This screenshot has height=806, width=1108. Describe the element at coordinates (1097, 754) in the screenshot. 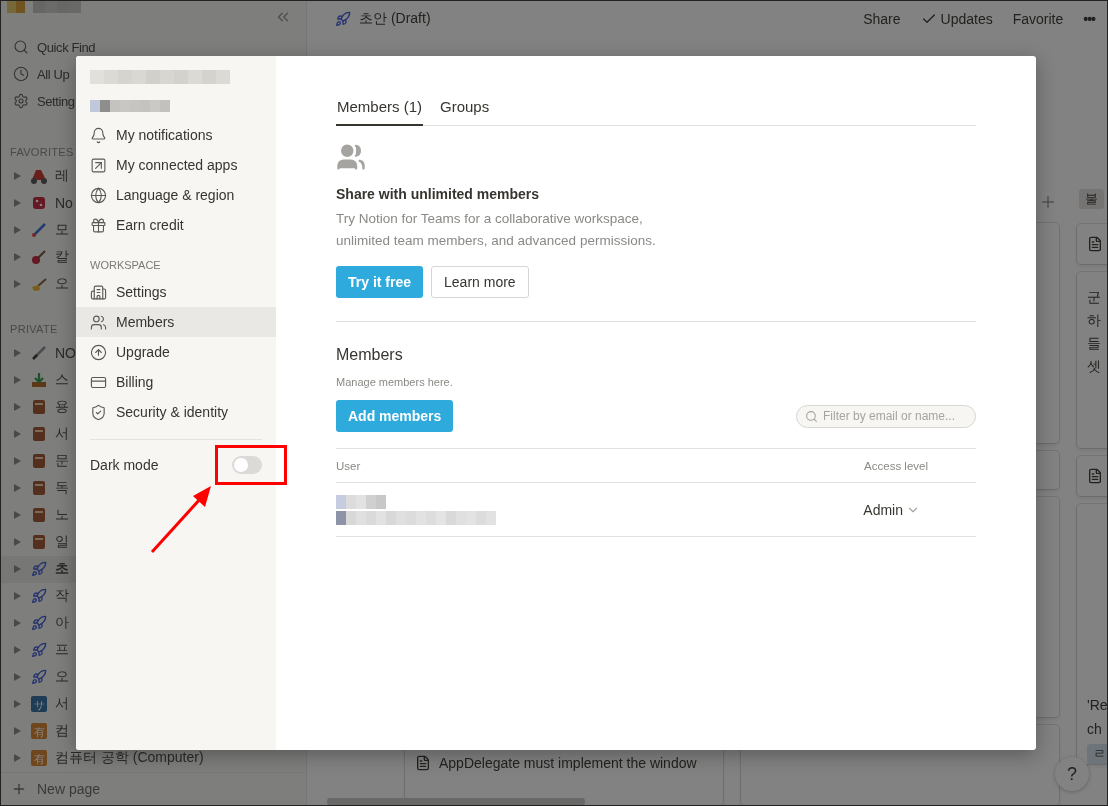

I see `card-tag: ㄹ` at that location.